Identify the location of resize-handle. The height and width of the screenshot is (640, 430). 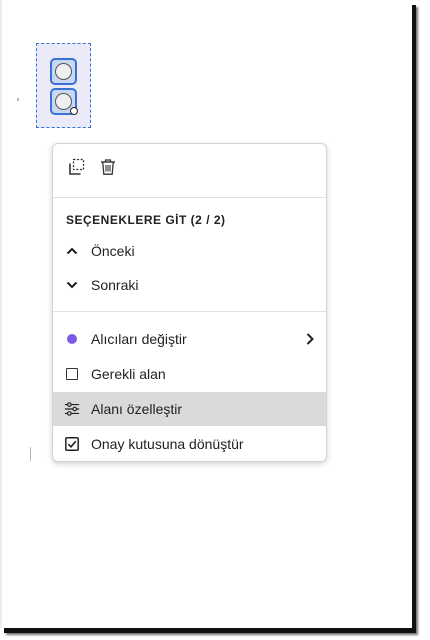
(74, 111).